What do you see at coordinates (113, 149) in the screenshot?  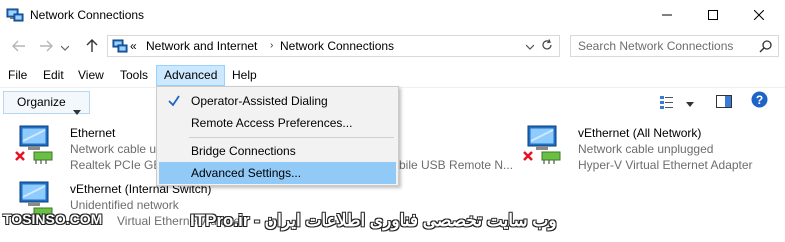 I see `connection-status: Network cable u` at bounding box center [113, 149].